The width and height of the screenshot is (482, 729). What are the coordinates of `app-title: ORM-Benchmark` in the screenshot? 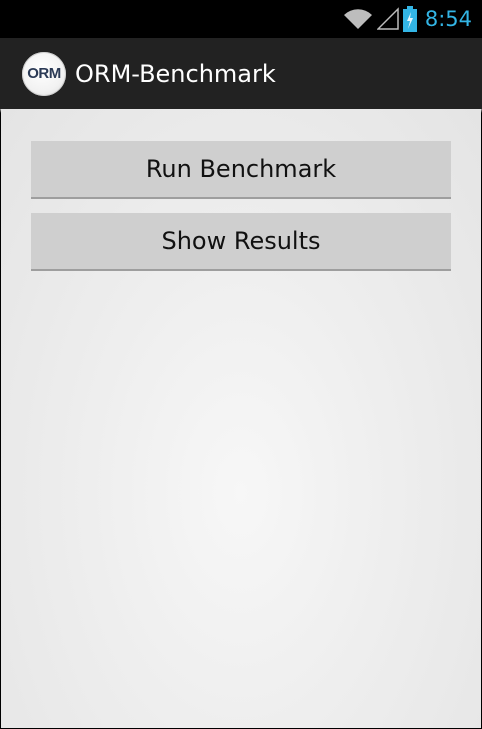 It's located at (175, 73).